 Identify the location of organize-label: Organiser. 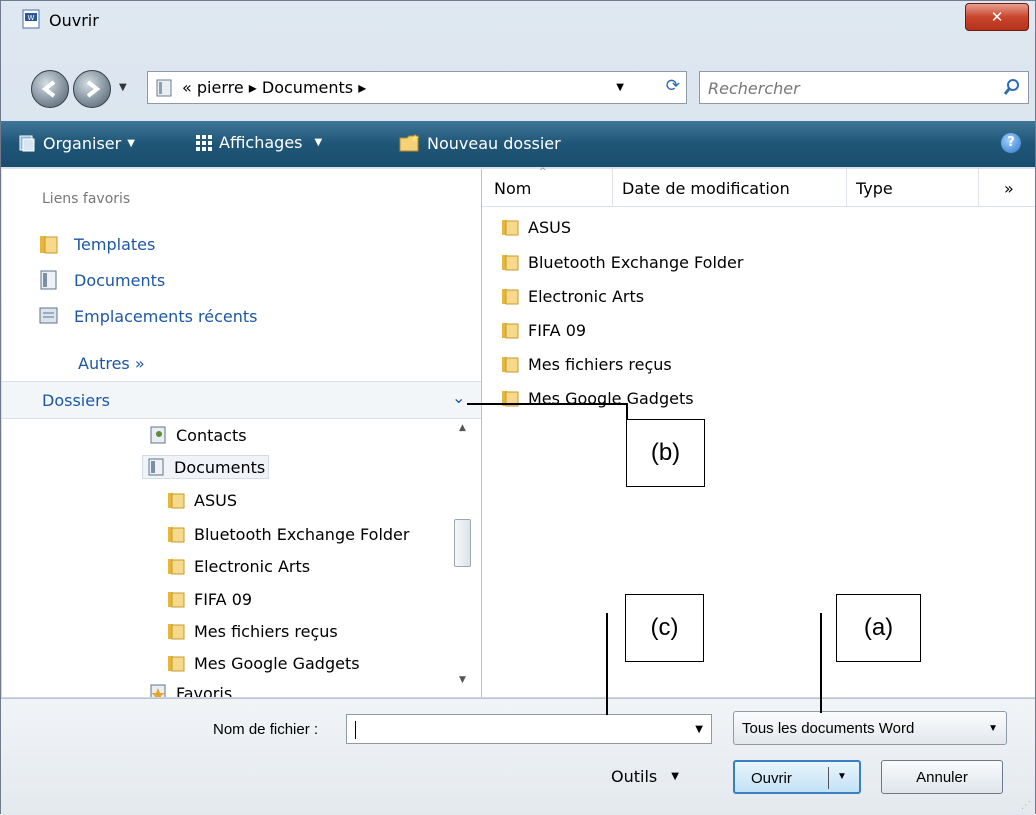
(82, 143).